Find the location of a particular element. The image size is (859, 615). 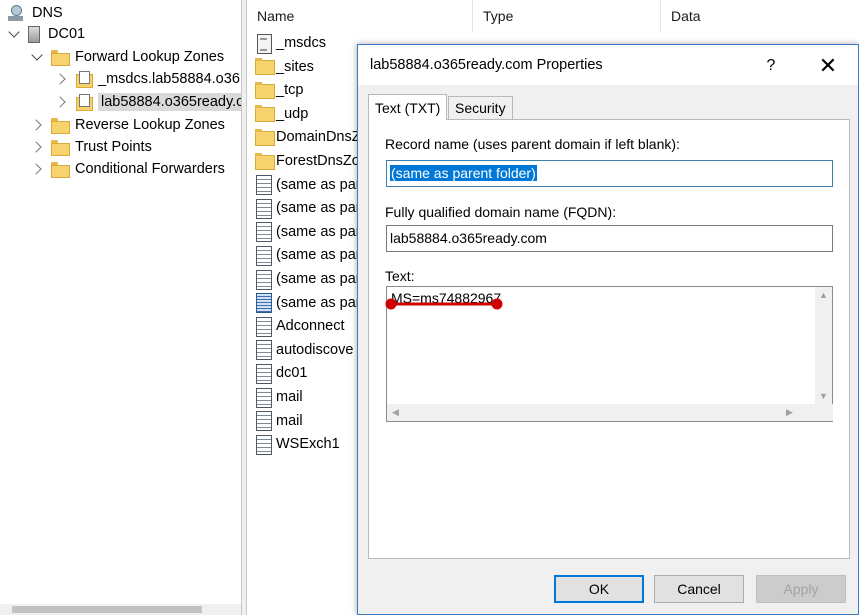

tree-node-forward-lookup-zones: Forward Lookup Zones is located at coordinates (127, 57).